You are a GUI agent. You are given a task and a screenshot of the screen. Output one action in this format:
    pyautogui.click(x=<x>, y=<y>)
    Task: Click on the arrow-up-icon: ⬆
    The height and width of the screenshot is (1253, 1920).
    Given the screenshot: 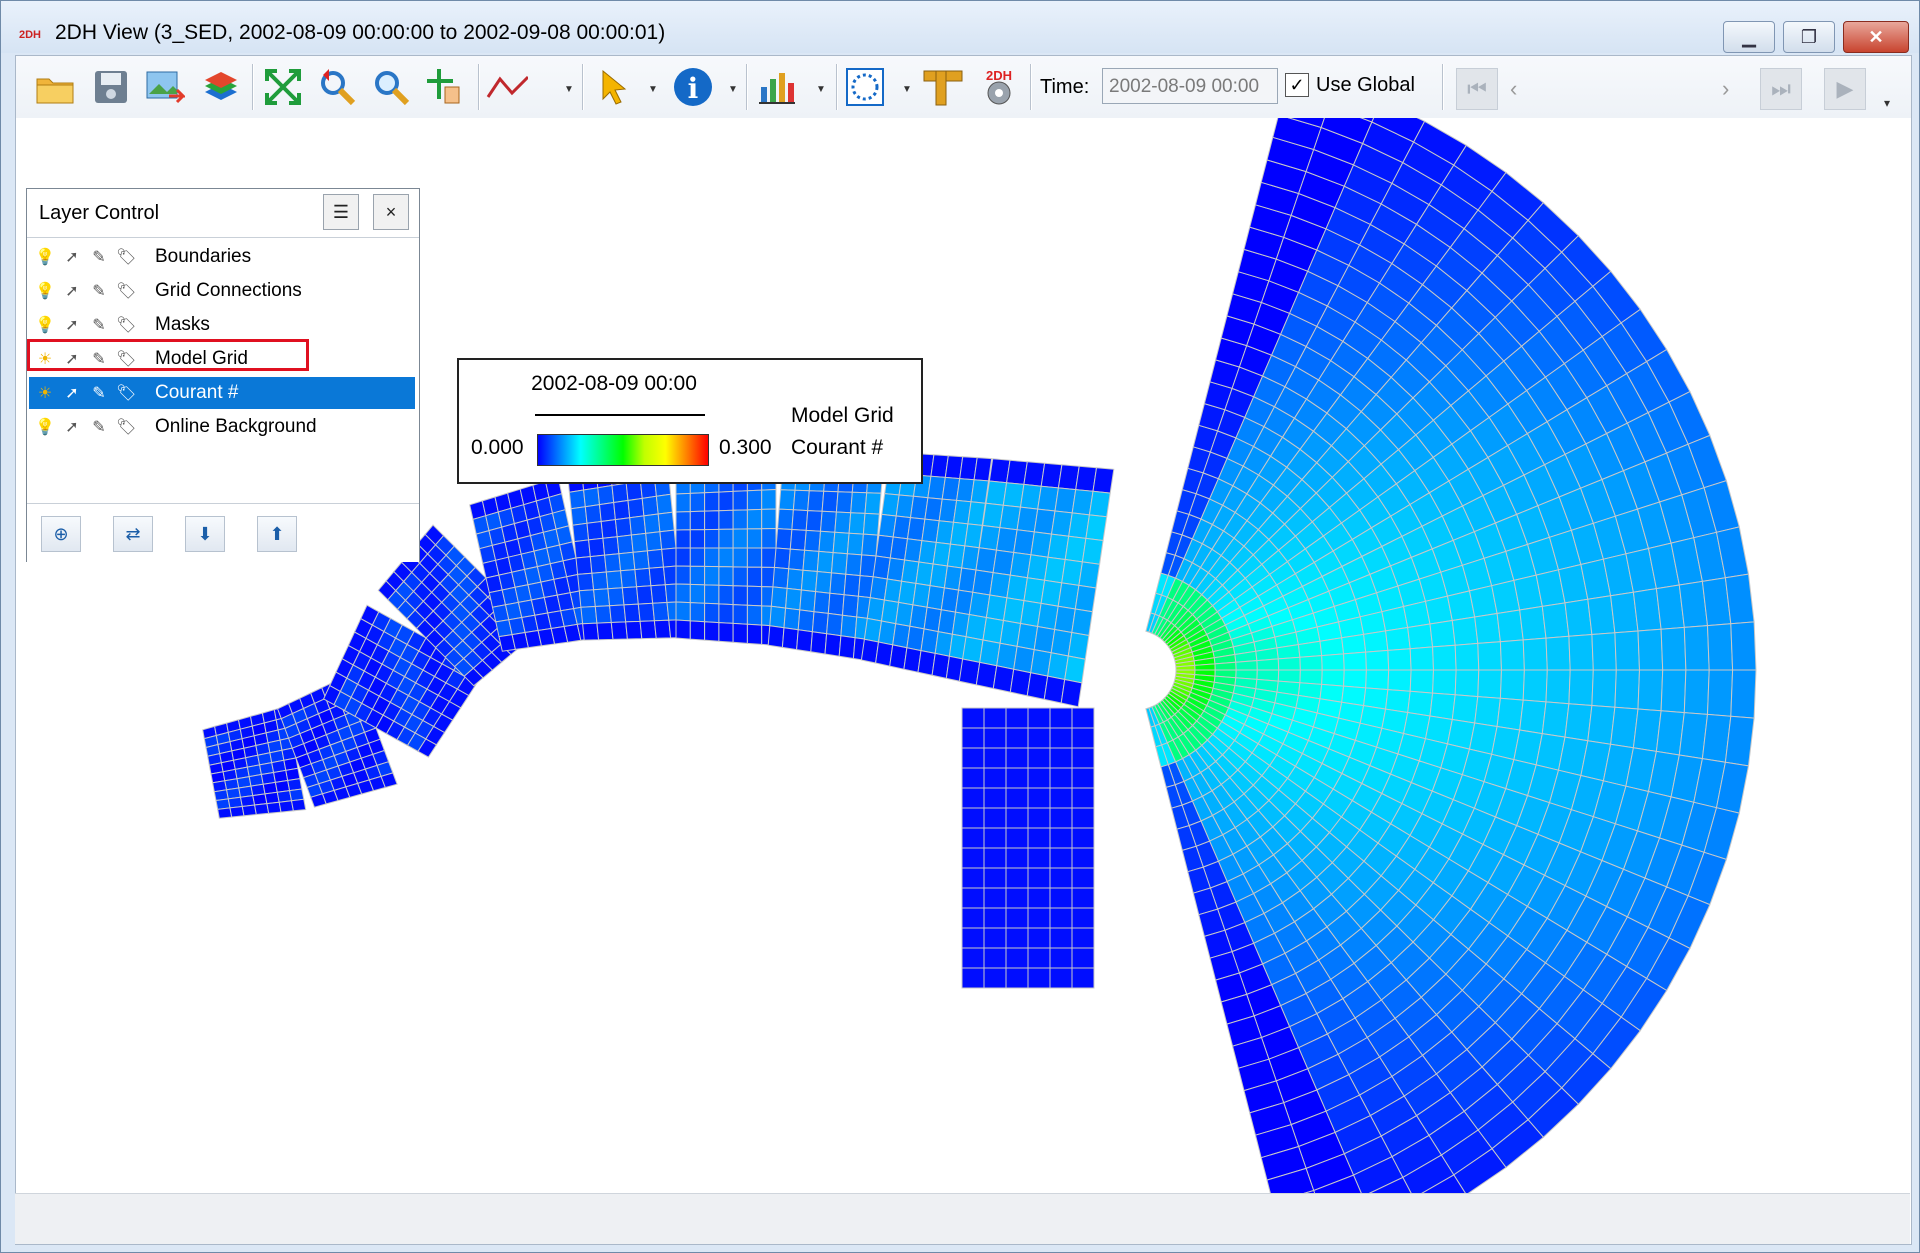 What is the action you would take?
    pyautogui.click(x=277, y=533)
    